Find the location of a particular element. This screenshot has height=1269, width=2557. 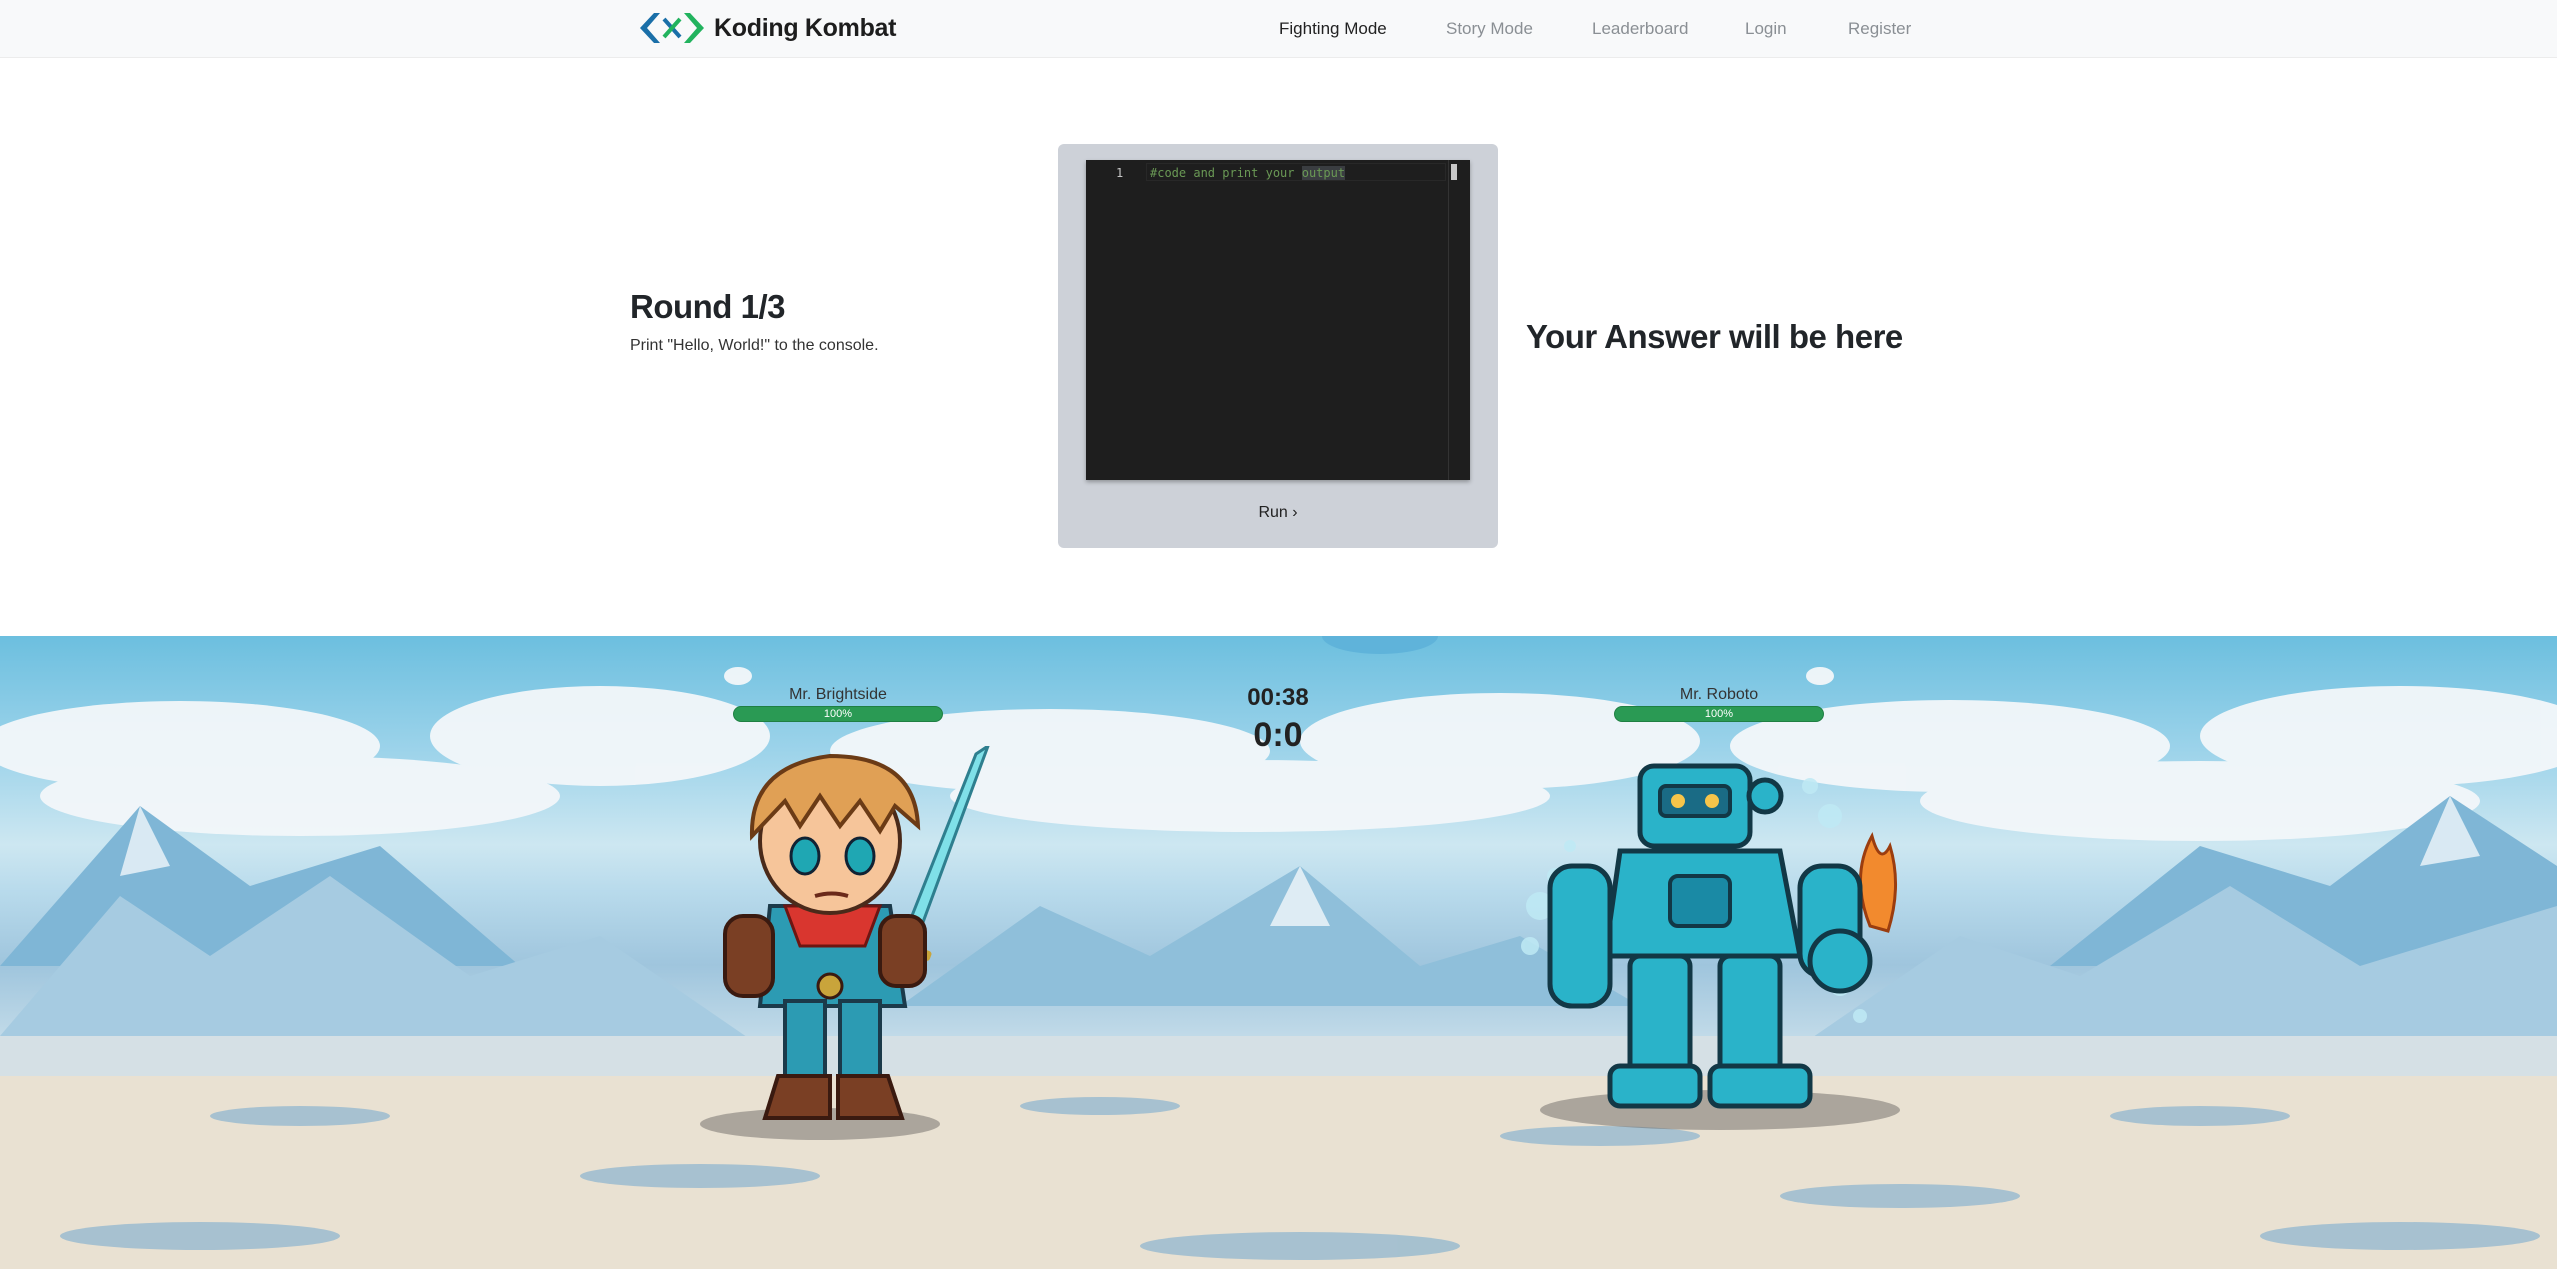

score-display: 0:0 is located at coordinates (1278, 735).